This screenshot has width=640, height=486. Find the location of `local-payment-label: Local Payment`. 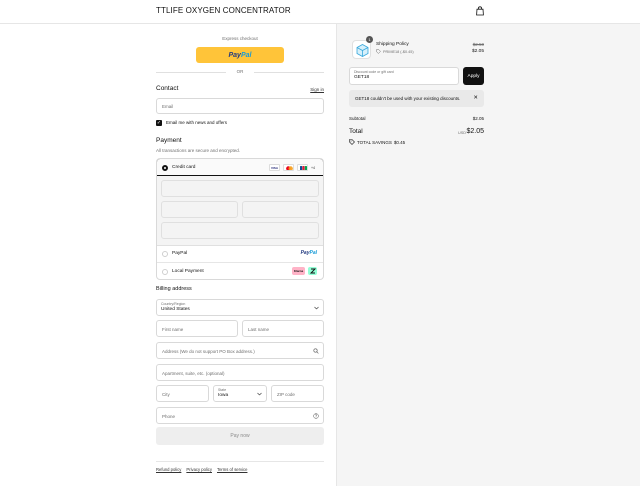

local-payment-label: Local Payment is located at coordinates (188, 271).